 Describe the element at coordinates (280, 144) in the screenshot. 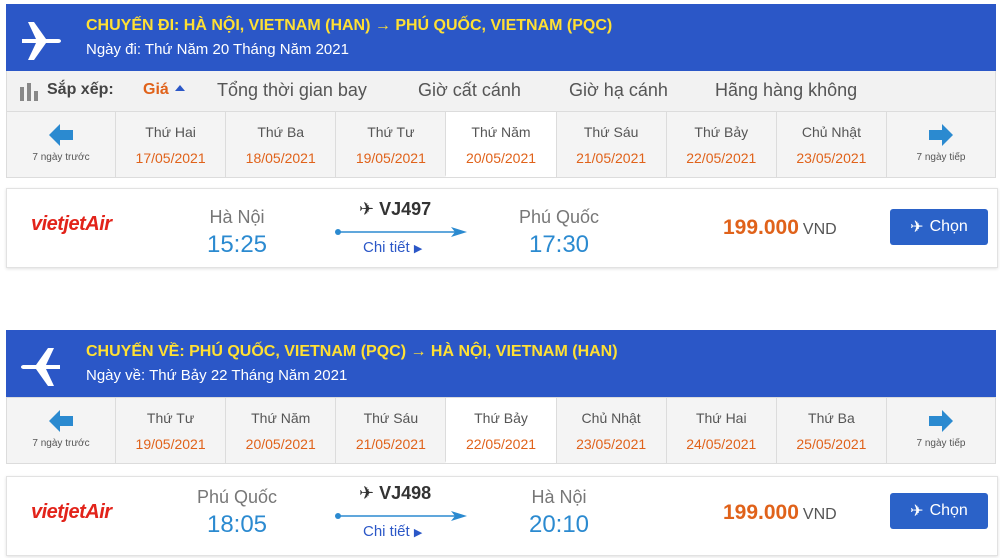

I see `day-option: Thứ Ba 18/05/2021` at that location.